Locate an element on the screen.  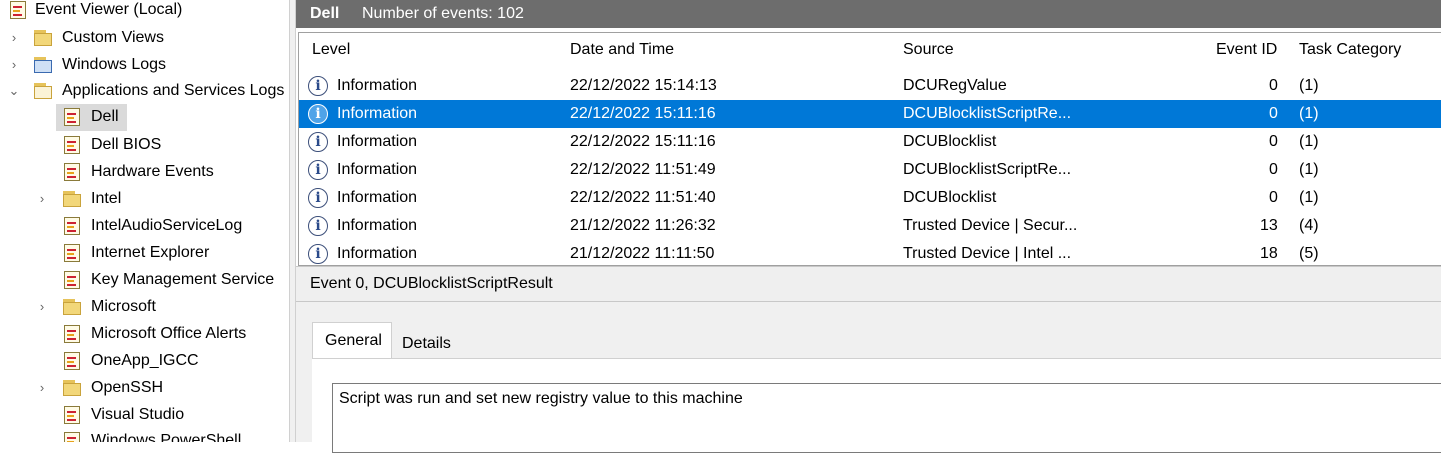
column-header-event-id: Event ID is located at coordinates (1246, 50).